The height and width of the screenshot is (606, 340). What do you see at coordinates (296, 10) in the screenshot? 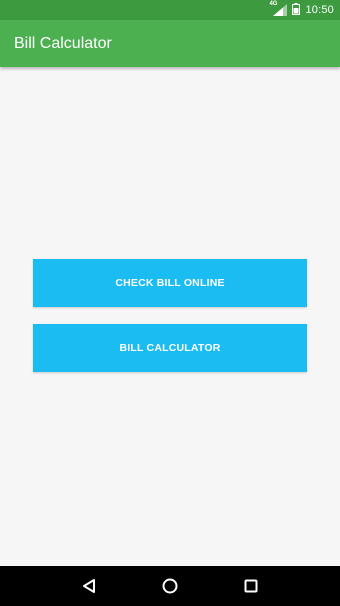
I see `battery-icon` at bounding box center [296, 10].